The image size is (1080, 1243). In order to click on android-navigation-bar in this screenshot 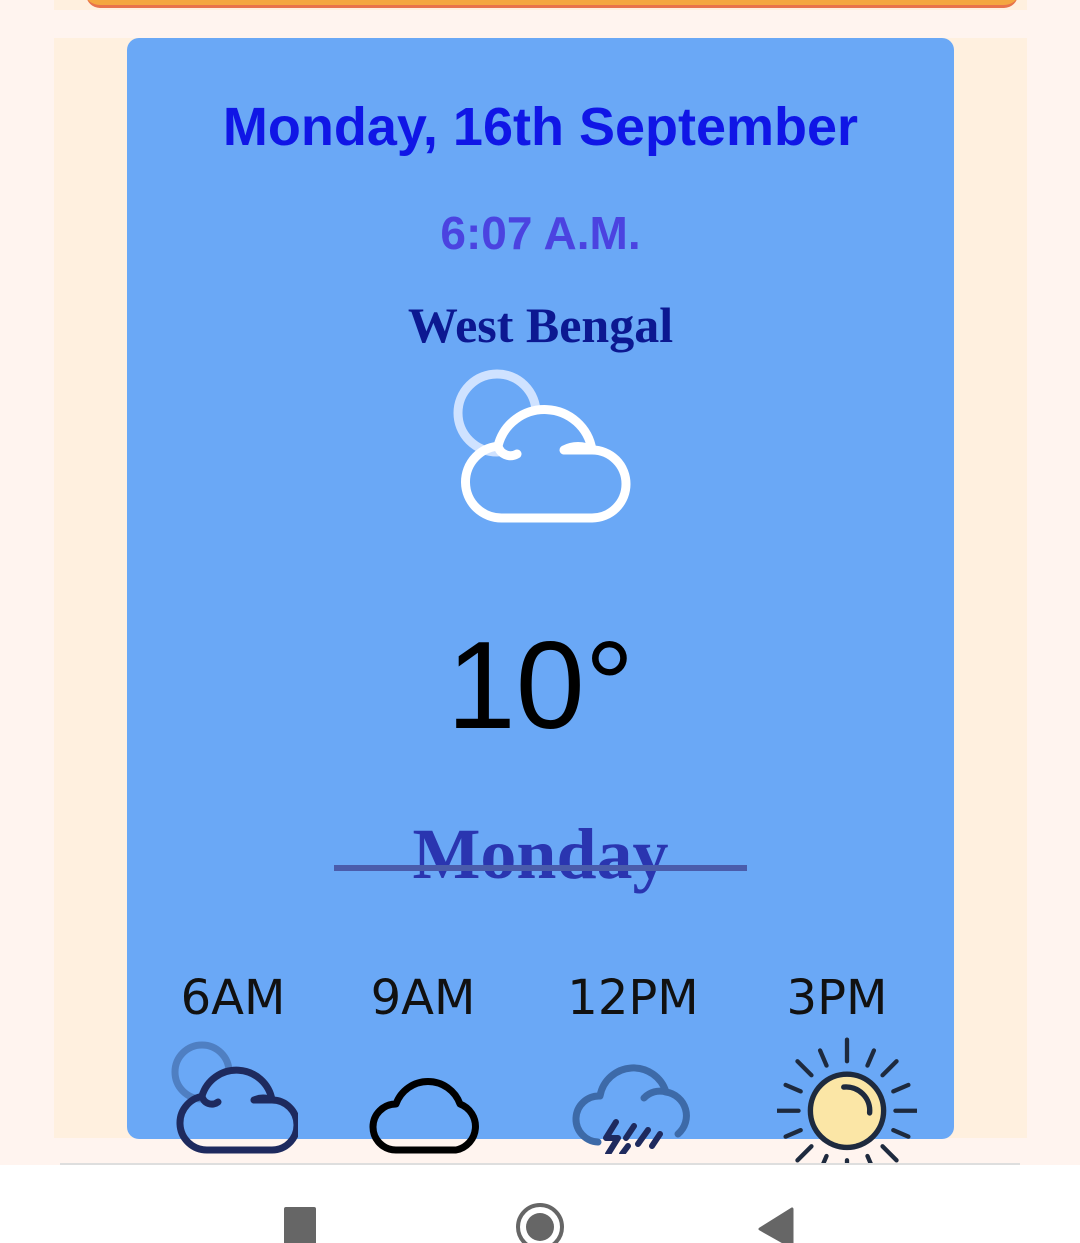, I will do `click(540, 1204)`.